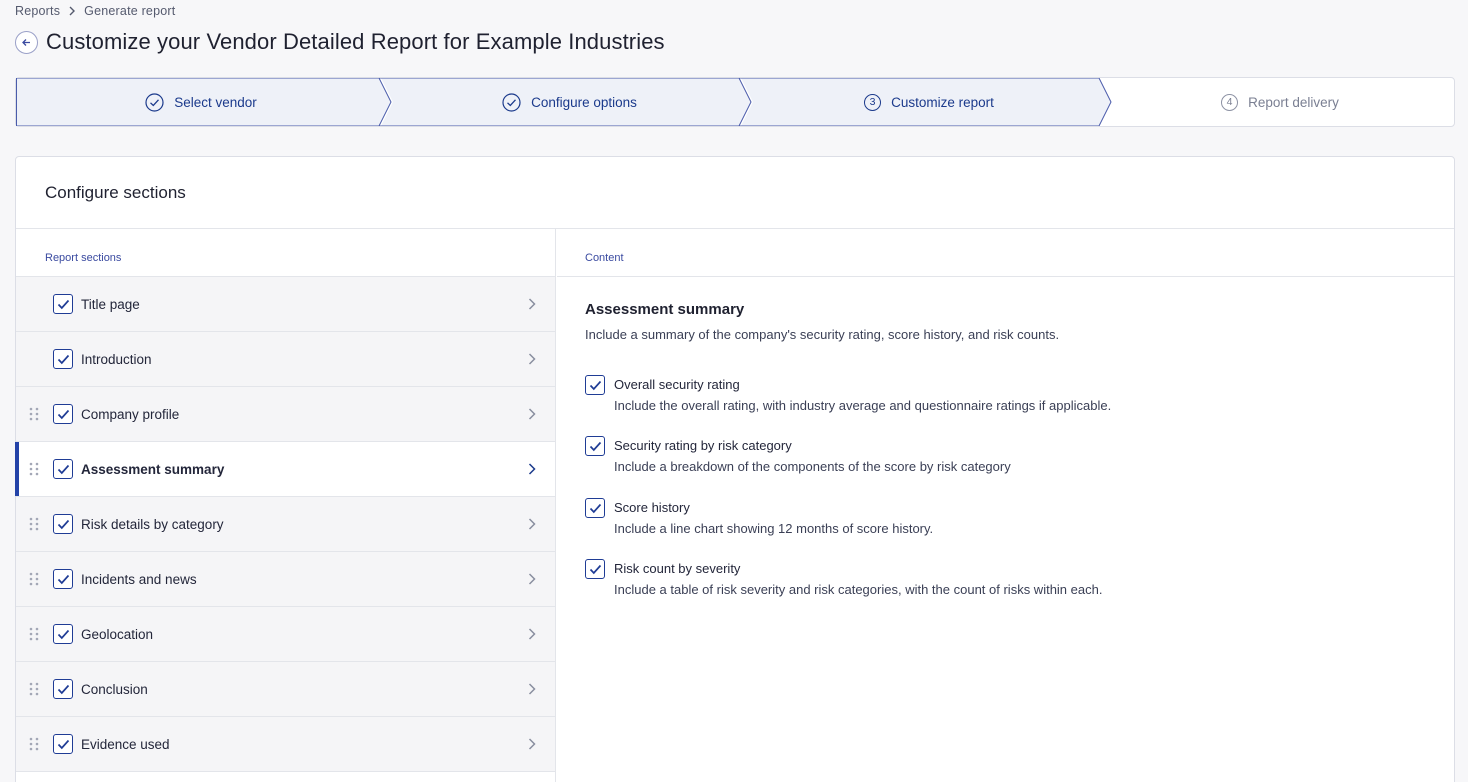 The image size is (1468, 782). What do you see at coordinates (735, 193) in the screenshot?
I see `card-title: Configure sections` at bounding box center [735, 193].